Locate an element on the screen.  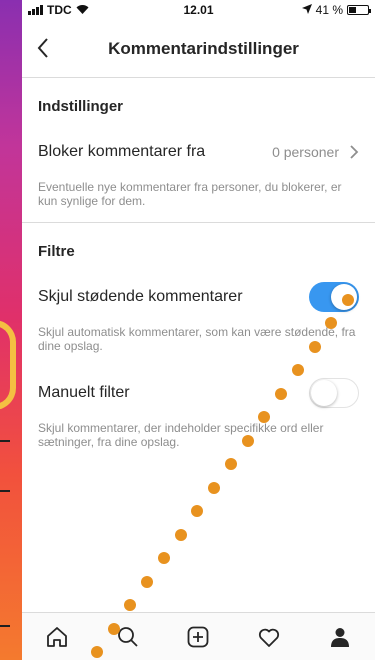
block-comments-value-group: 0 personer is located at coordinates (315, 152).